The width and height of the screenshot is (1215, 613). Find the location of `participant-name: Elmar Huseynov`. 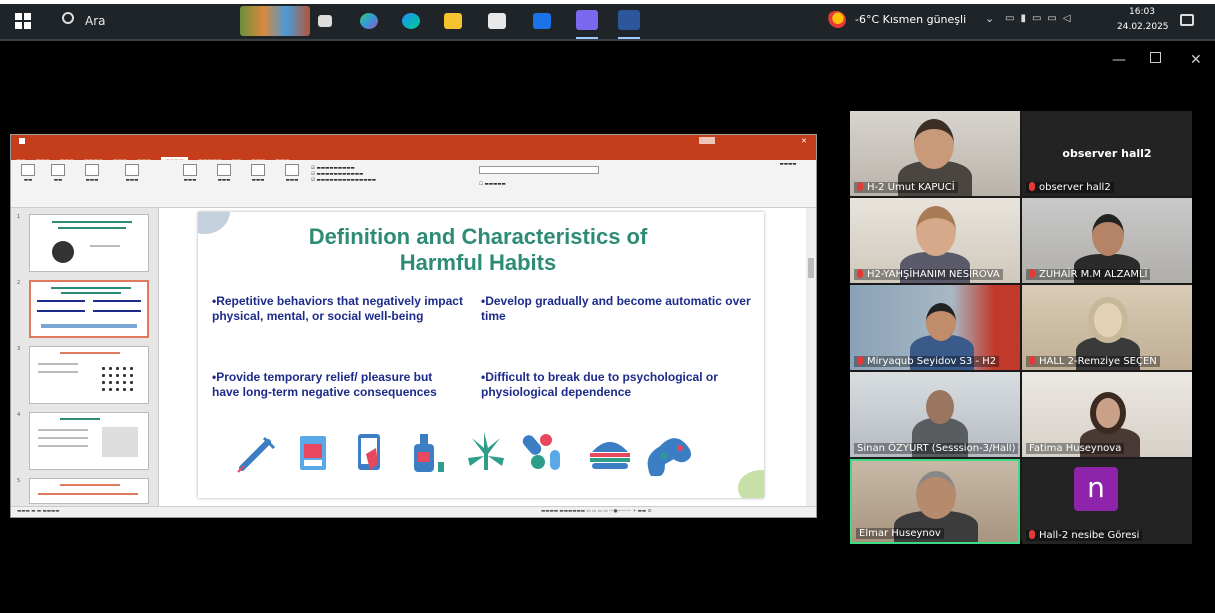

participant-name: Elmar Huseynov is located at coordinates (900, 533).